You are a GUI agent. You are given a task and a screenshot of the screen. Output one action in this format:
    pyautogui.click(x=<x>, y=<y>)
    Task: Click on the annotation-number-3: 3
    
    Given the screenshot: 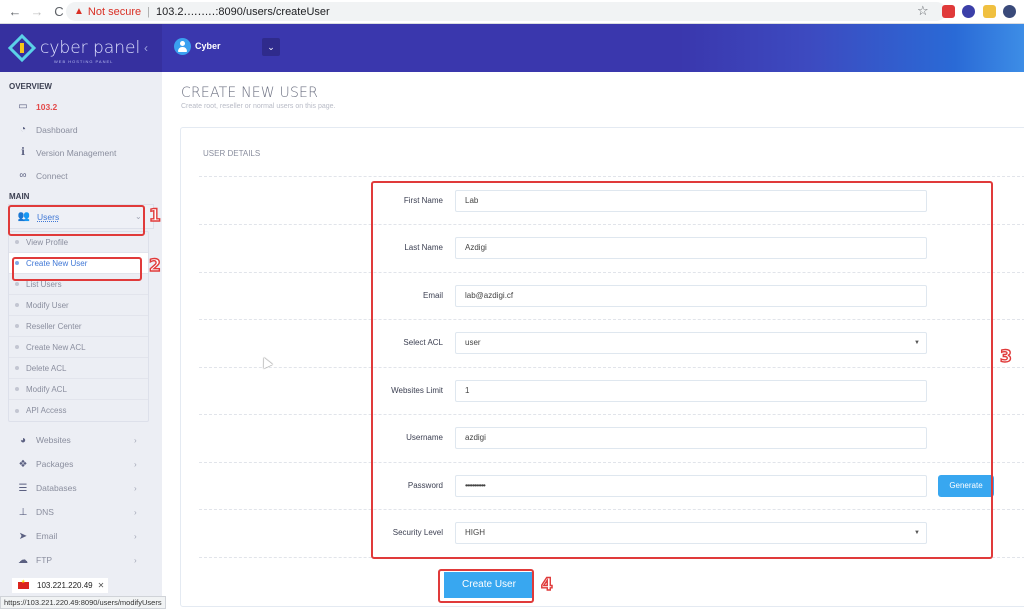 What is the action you would take?
    pyautogui.click(x=1005, y=356)
    